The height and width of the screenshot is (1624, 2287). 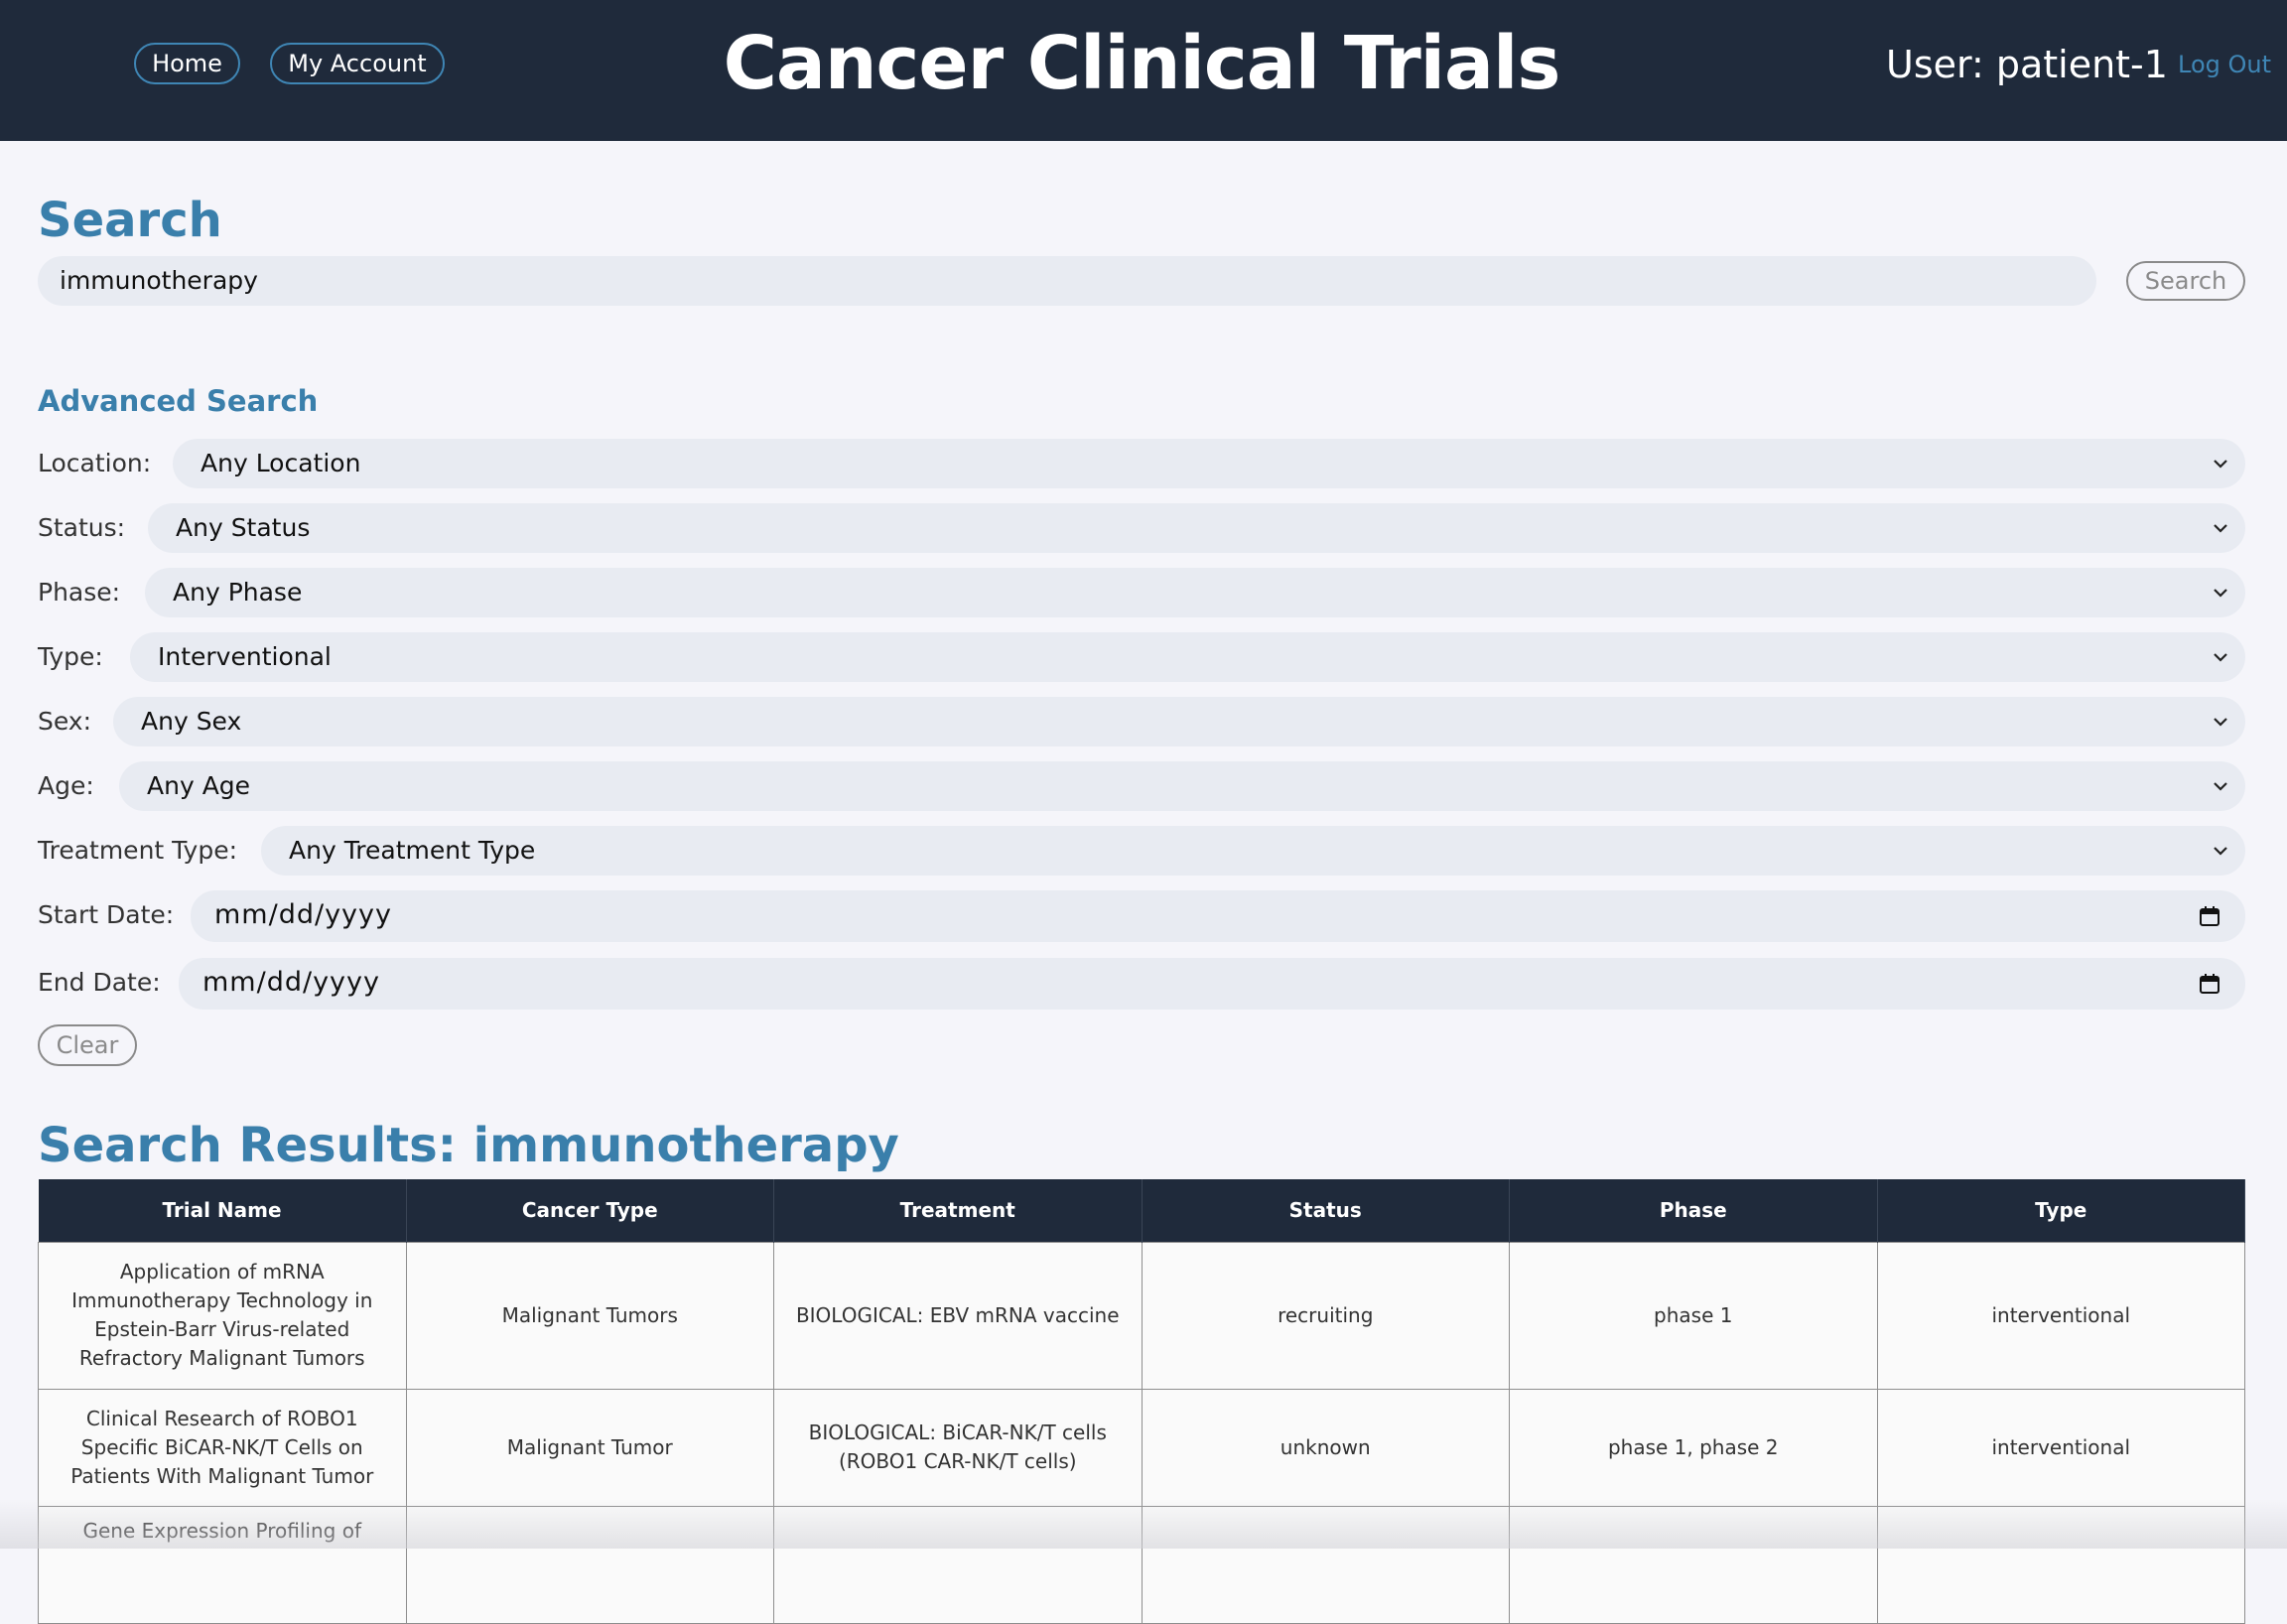 I want to click on clear-button: Clear, so click(x=88, y=1045).